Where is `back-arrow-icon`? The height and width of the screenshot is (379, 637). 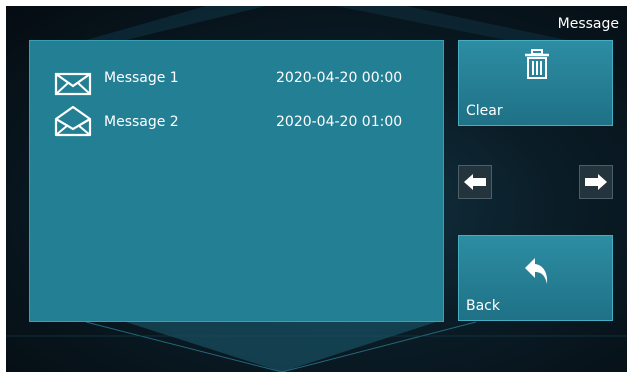
back-arrow-icon is located at coordinates (536, 271).